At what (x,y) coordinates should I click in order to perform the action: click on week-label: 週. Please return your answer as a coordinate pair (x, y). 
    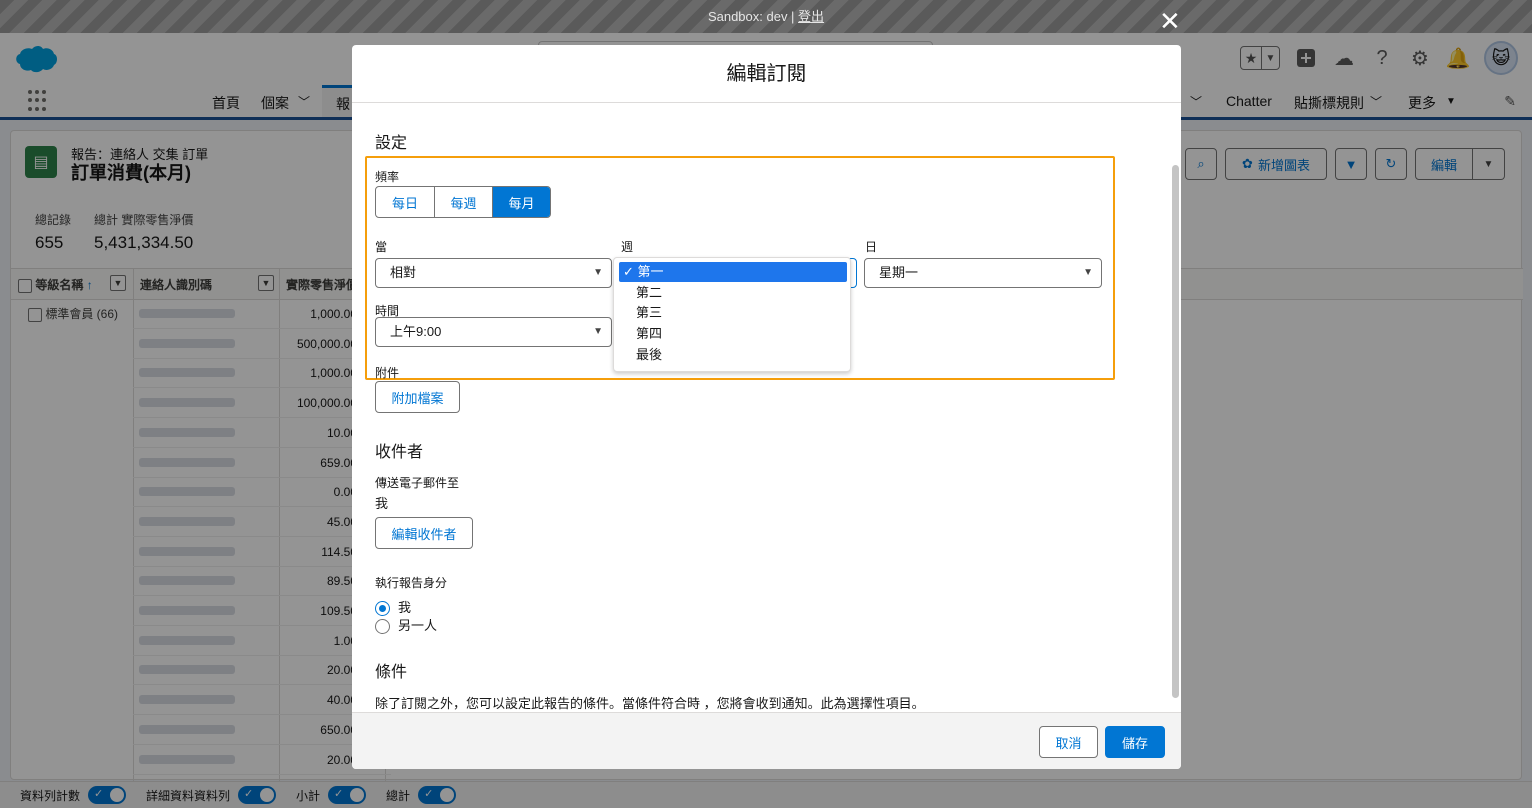
    Looking at the image, I should click on (627, 247).